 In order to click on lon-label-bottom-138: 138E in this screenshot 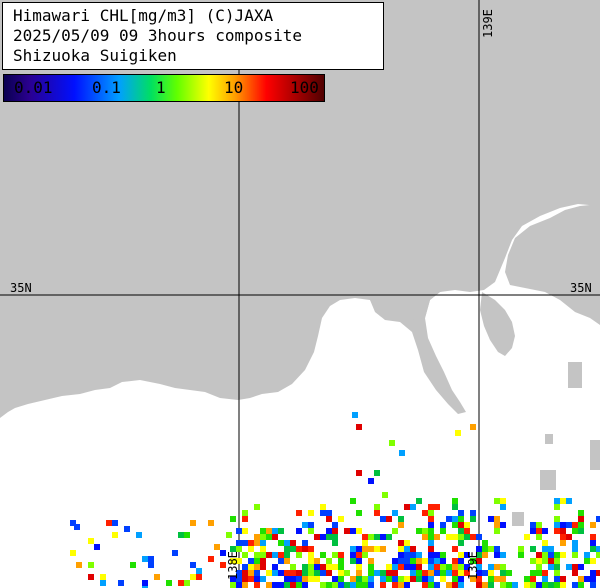, I will do `click(233, 565)`.